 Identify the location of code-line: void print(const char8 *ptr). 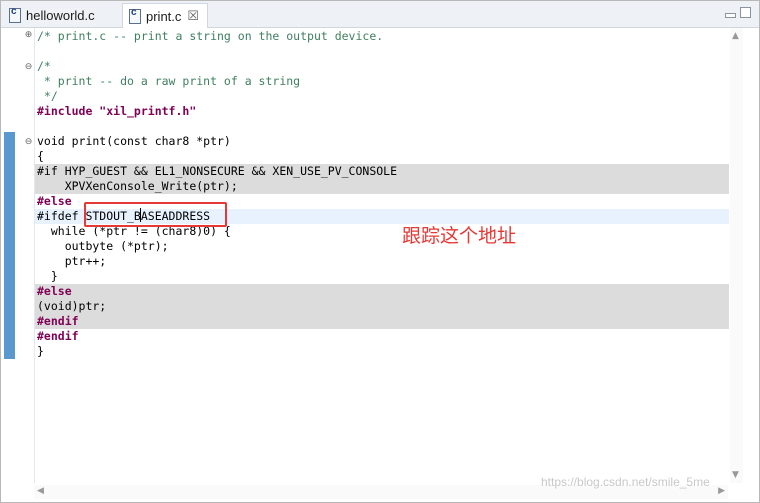
(134, 141).